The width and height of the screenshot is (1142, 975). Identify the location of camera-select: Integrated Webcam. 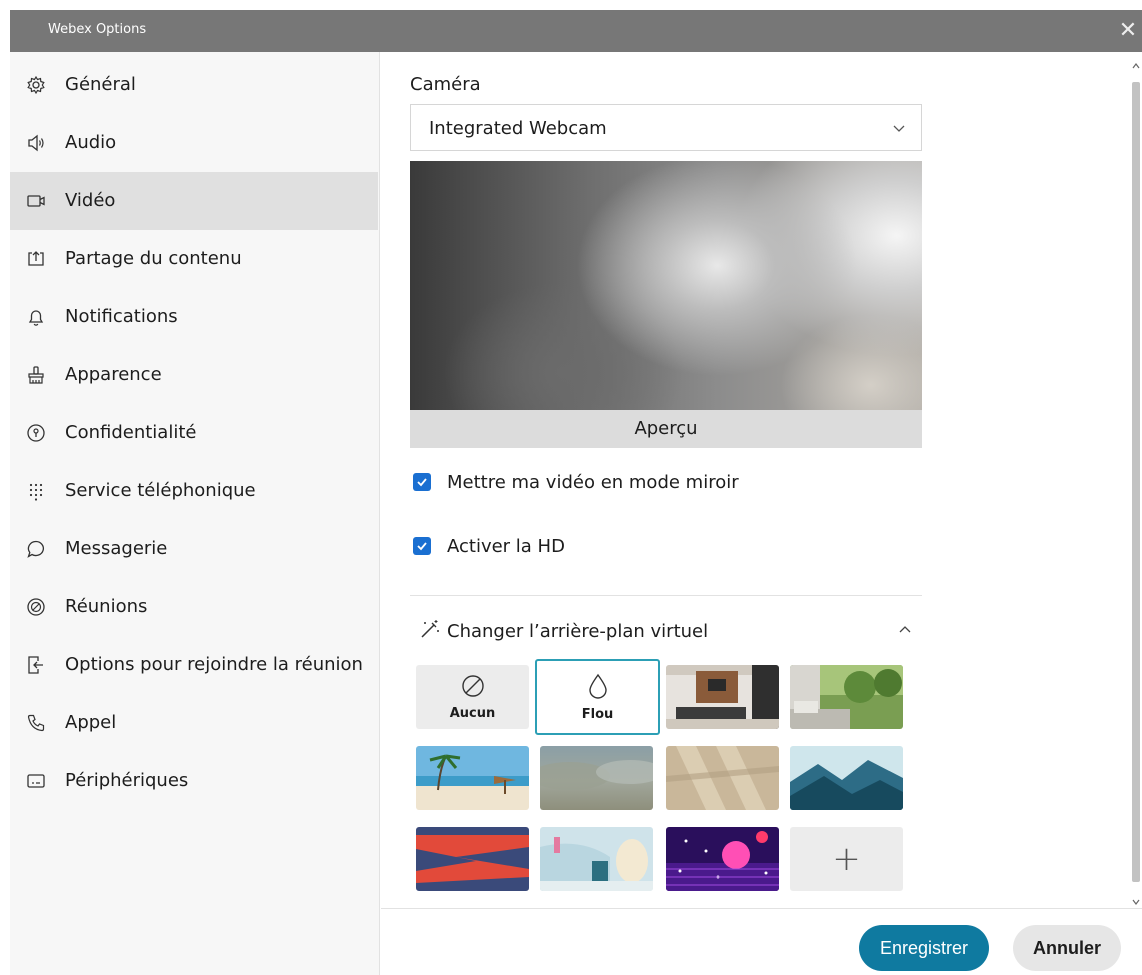
(666, 127).